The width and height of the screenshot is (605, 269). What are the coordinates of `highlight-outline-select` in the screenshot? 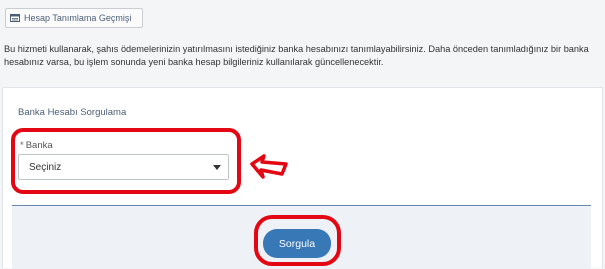 It's located at (126, 161).